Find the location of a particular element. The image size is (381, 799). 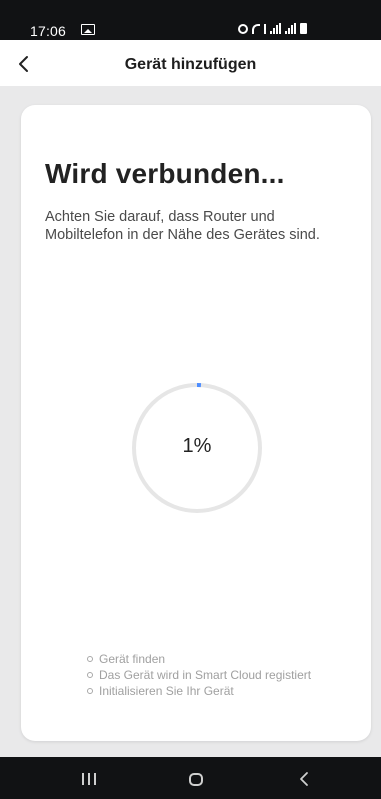

wifi-icon is located at coordinates (256, 29).